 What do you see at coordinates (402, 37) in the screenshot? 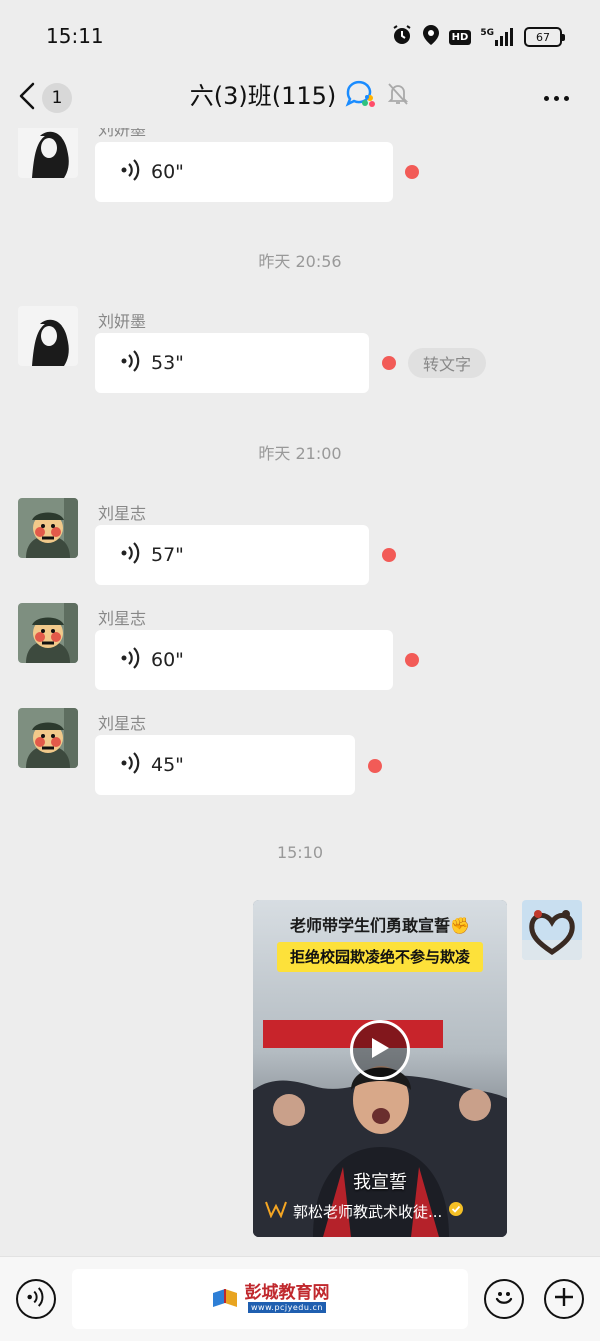
I see `alarm-icon` at bounding box center [402, 37].